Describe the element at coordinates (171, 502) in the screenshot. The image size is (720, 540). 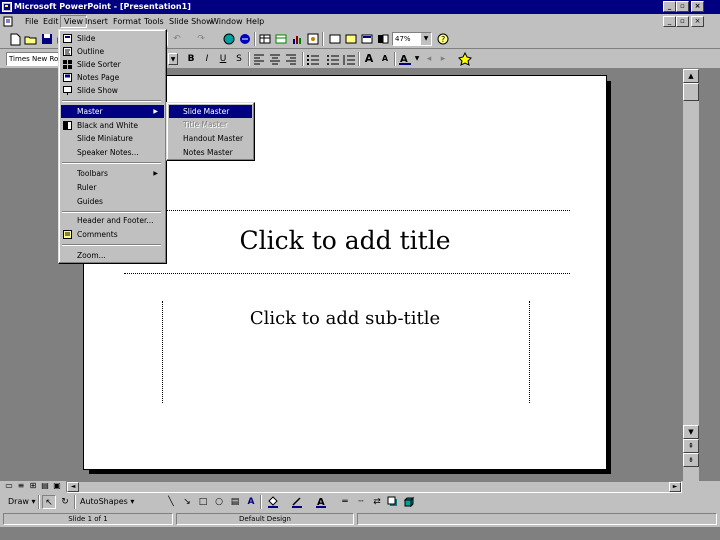
I see `line-tool-icon: ╲` at that location.